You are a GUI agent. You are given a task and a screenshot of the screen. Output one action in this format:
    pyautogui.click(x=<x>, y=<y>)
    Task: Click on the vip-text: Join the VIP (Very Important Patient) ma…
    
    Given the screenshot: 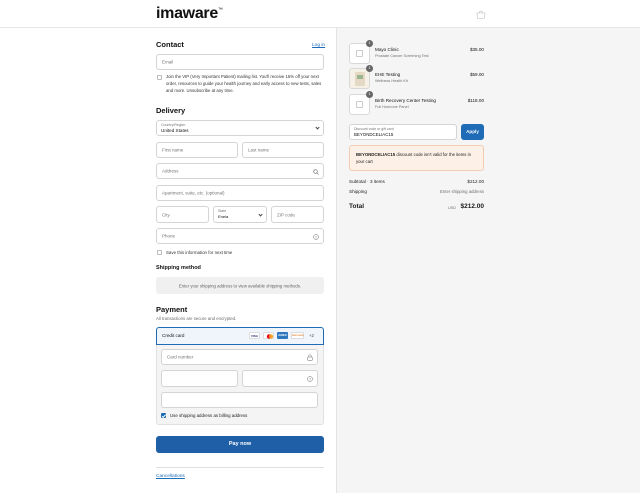 What is the action you would take?
    pyautogui.click(x=244, y=83)
    